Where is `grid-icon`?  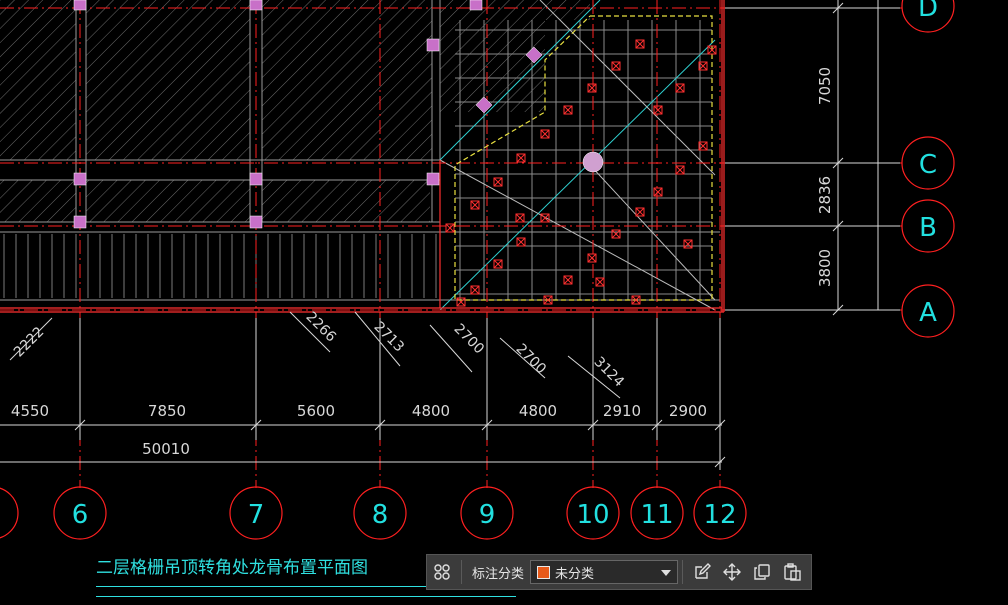 grid-icon is located at coordinates (442, 572).